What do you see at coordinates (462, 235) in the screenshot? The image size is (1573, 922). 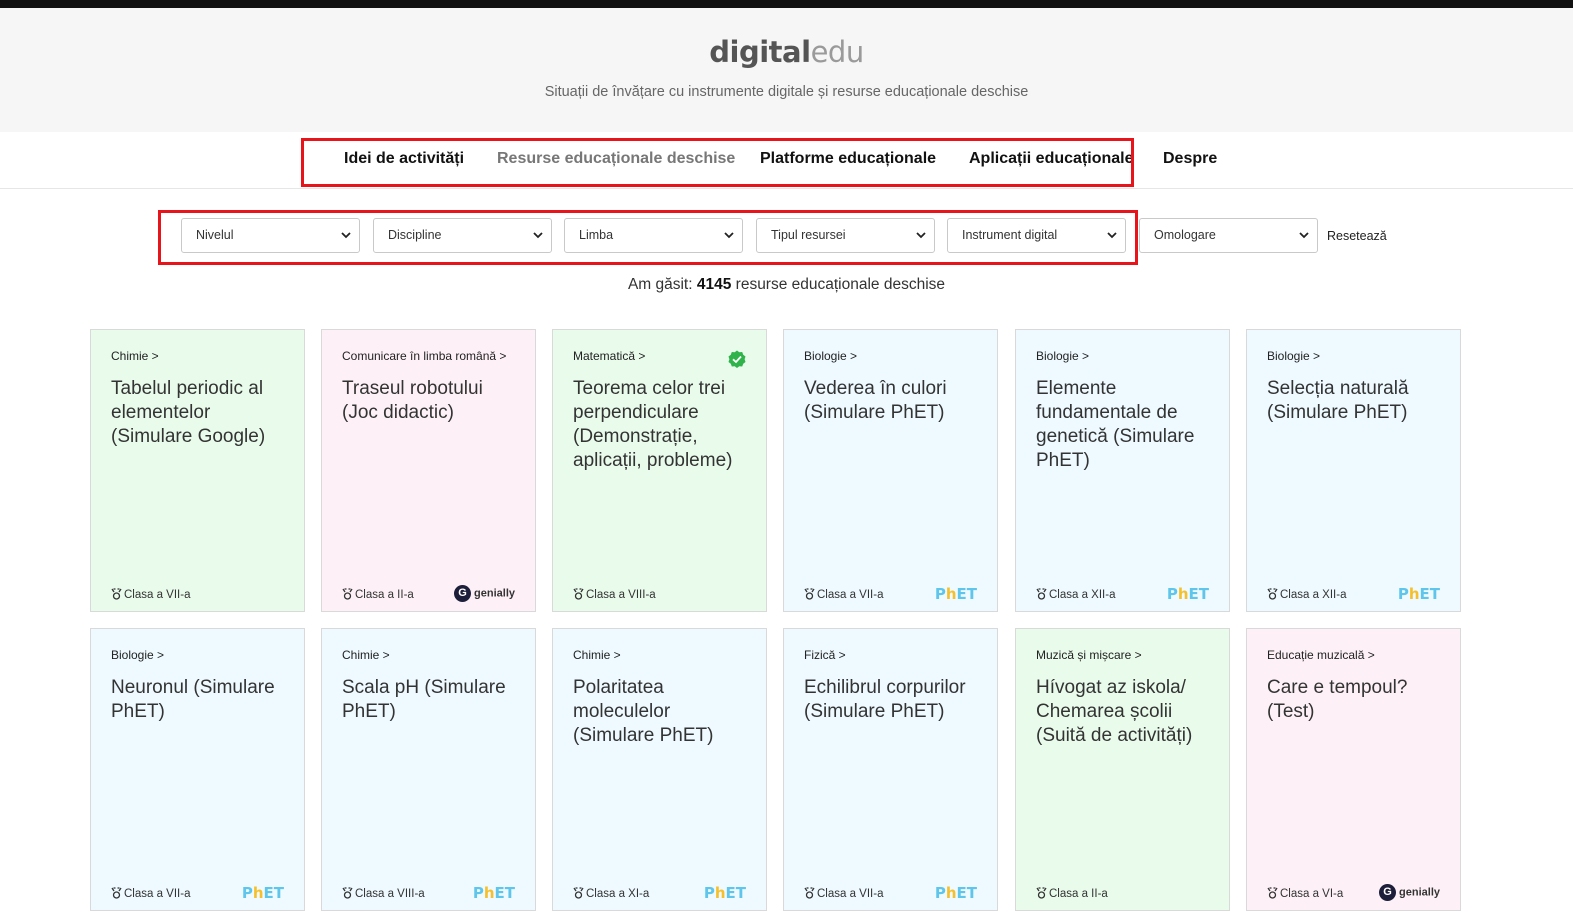 I see `filter-discipline: Discipline` at bounding box center [462, 235].